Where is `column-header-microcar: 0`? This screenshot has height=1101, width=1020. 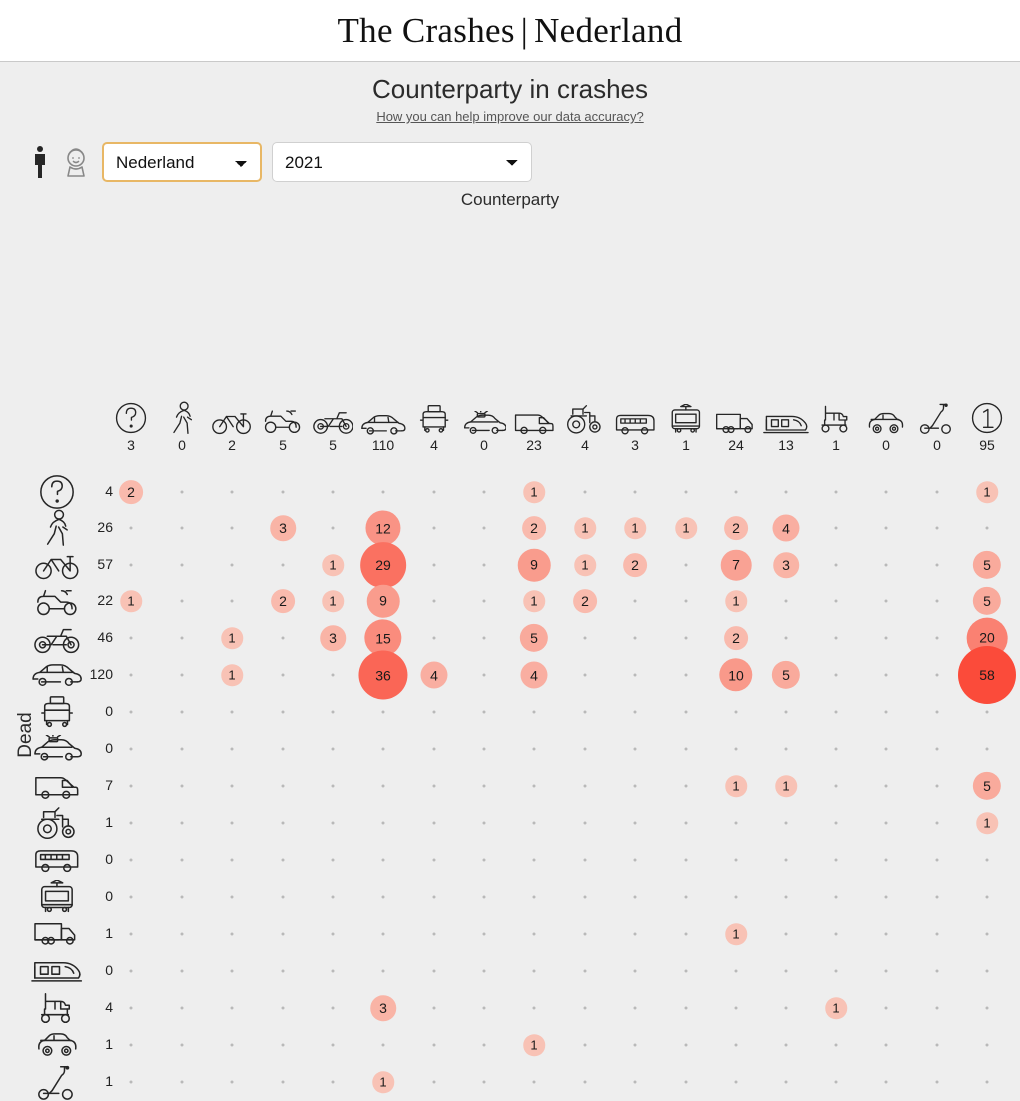
column-header-microcar: 0 is located at coordinates (886, 425).